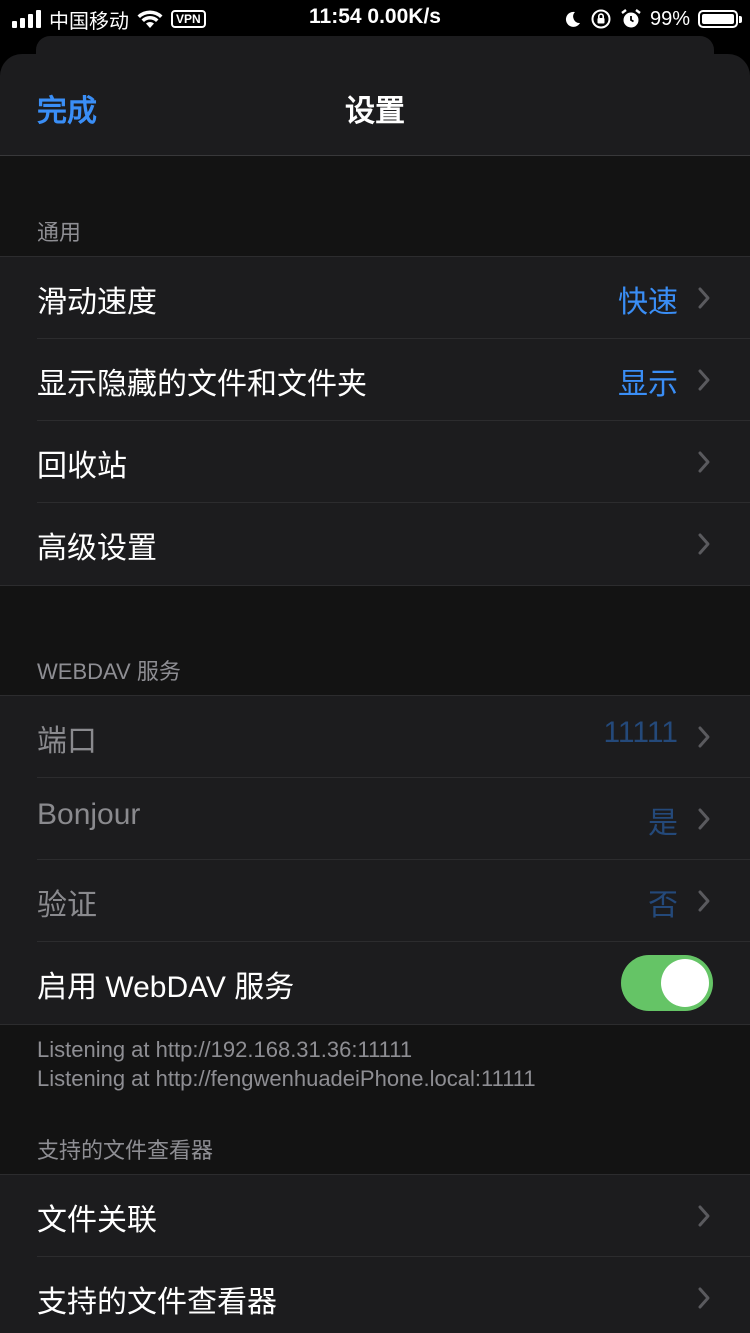  What do you see at coordinates (89, 814) in the screenshot?
I see `row-label: Bonjour` at bounding box center [89, 814].